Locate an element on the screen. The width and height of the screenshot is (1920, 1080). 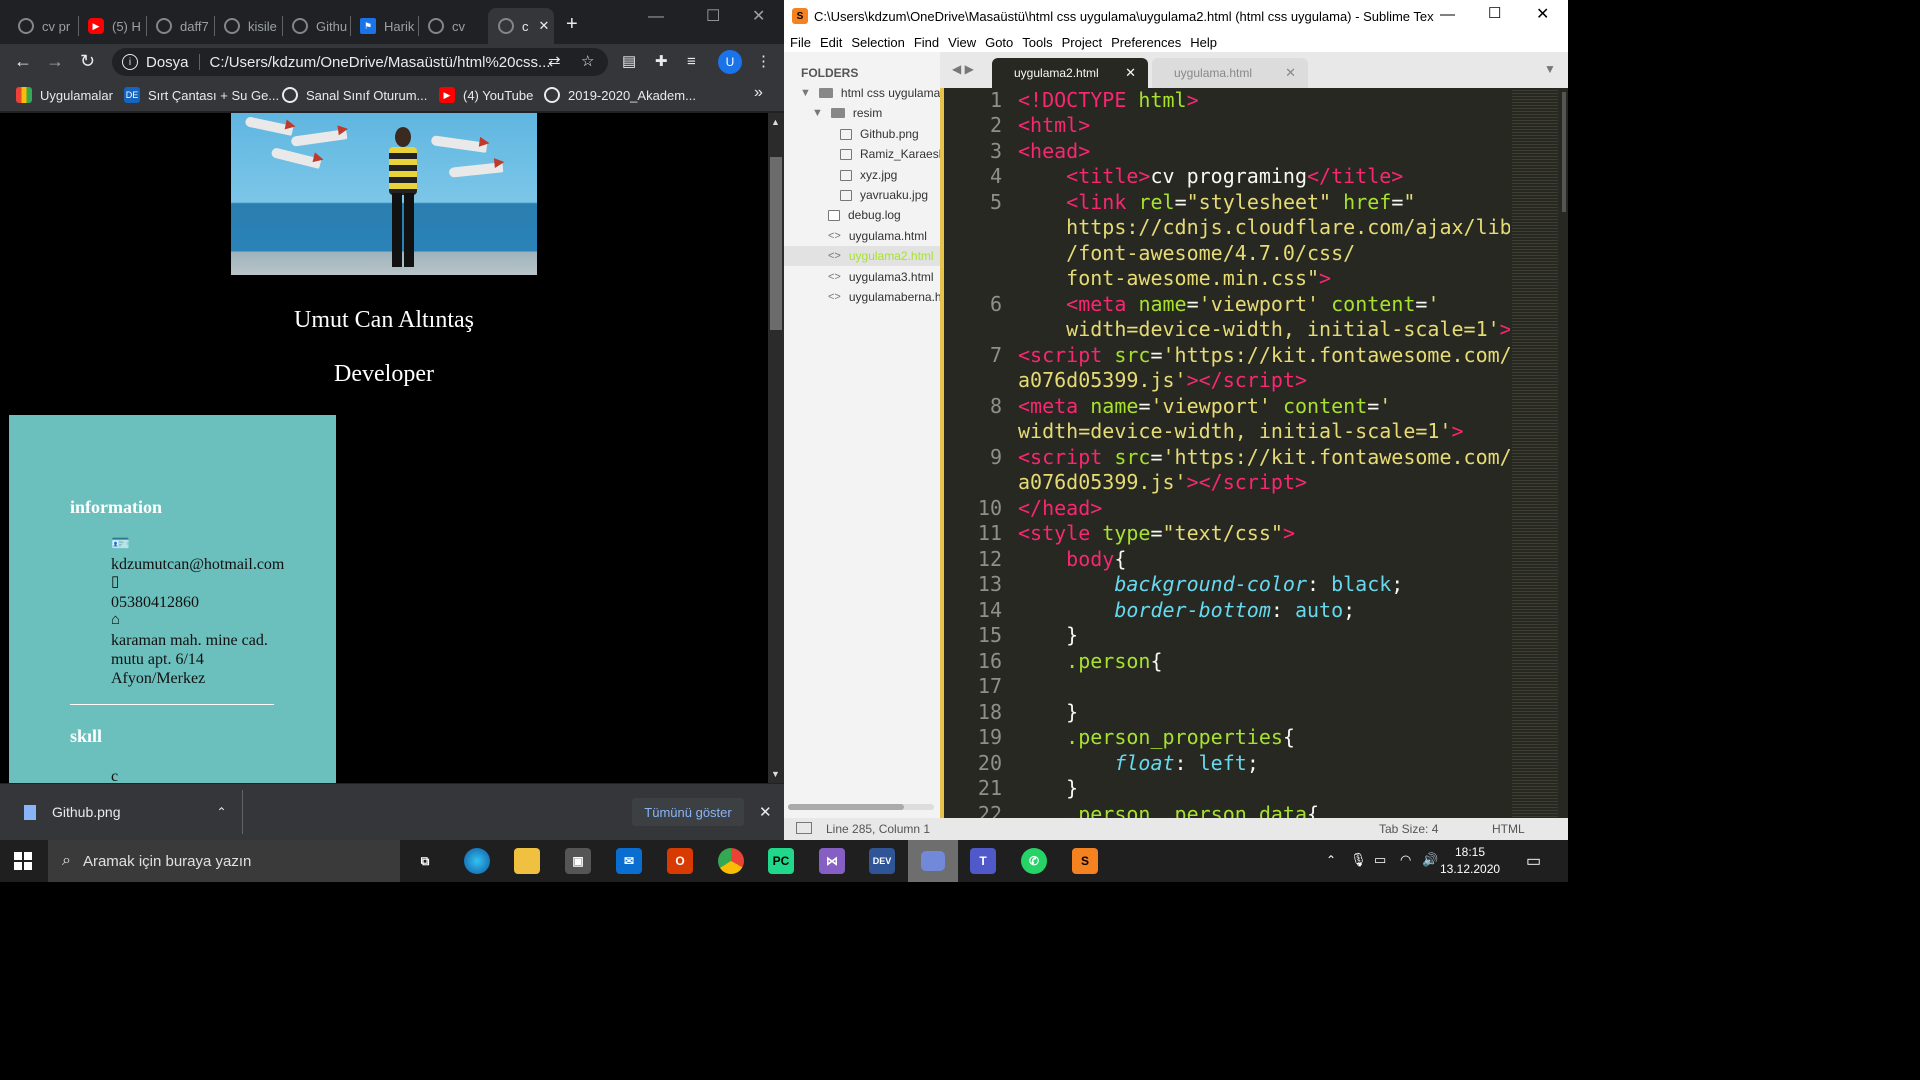
taskbar-search: ⌕ Aramak için buraya yazın is located at coordinates (224, 861).